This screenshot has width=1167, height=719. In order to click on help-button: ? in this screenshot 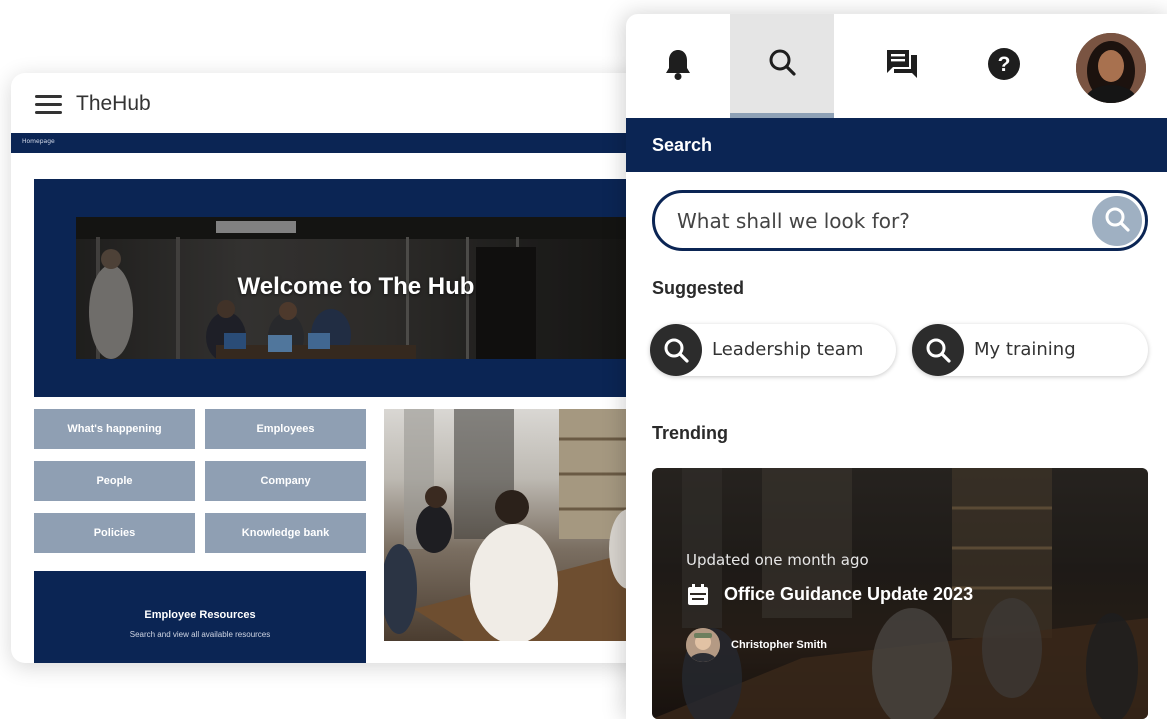, I will do `click(1004, 66)`.